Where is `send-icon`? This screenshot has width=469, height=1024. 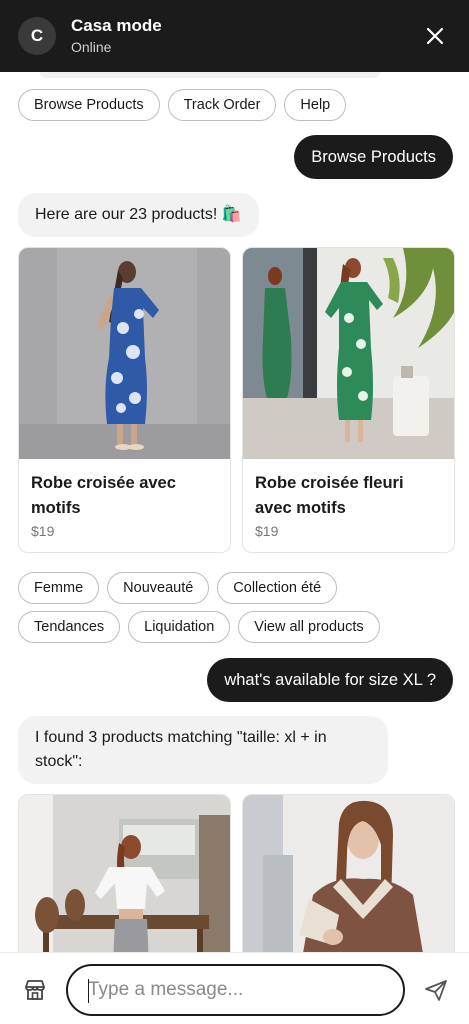 send-icon is located at coordinates (436, 990).